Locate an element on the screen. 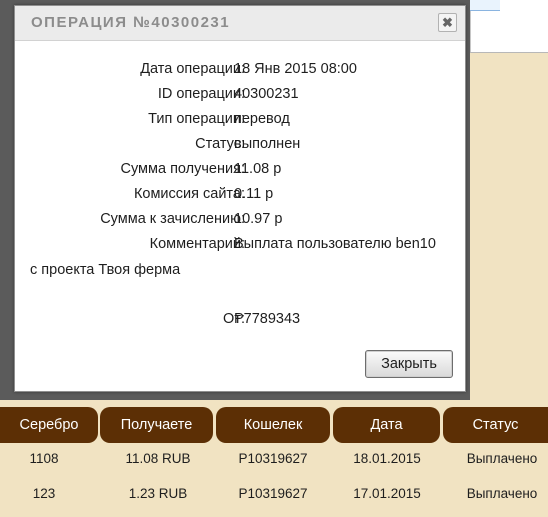  column-header-date: Дата is located at coordinates (386, 425).